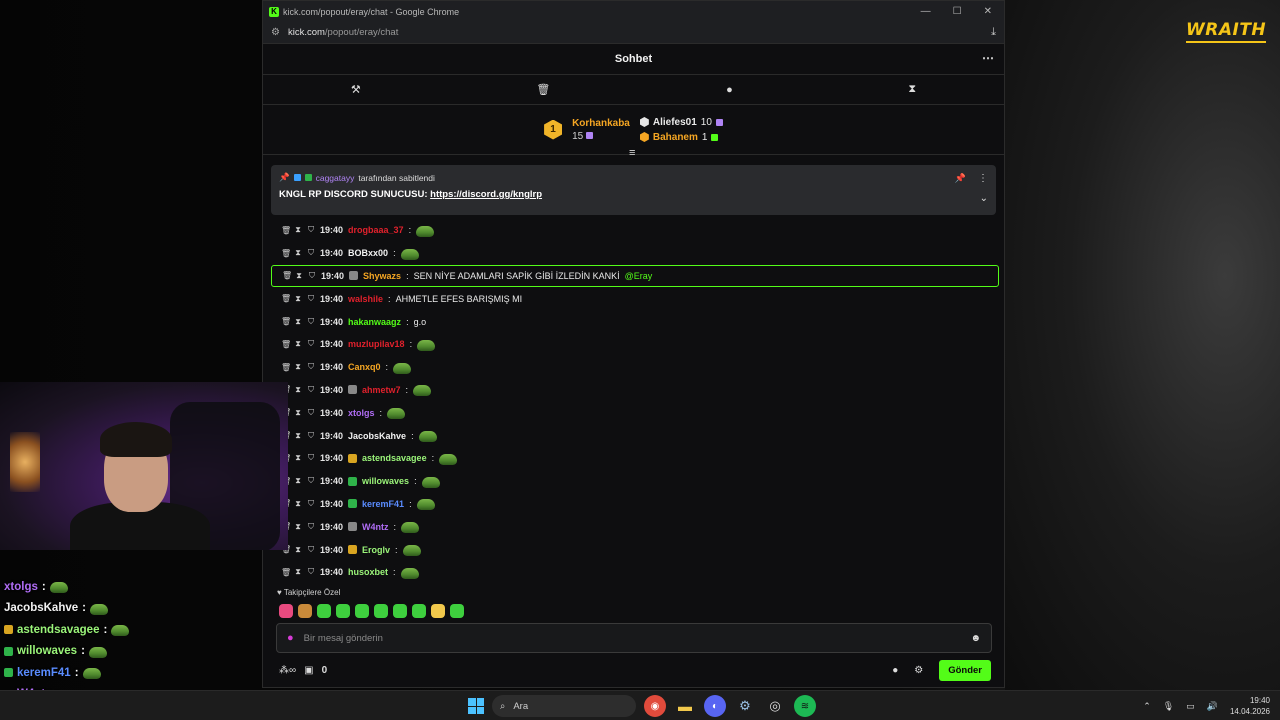  Describe the element at coordinates (984, 198) in the screenshot. I see `chevron-down-icon: ⌄` at that location.